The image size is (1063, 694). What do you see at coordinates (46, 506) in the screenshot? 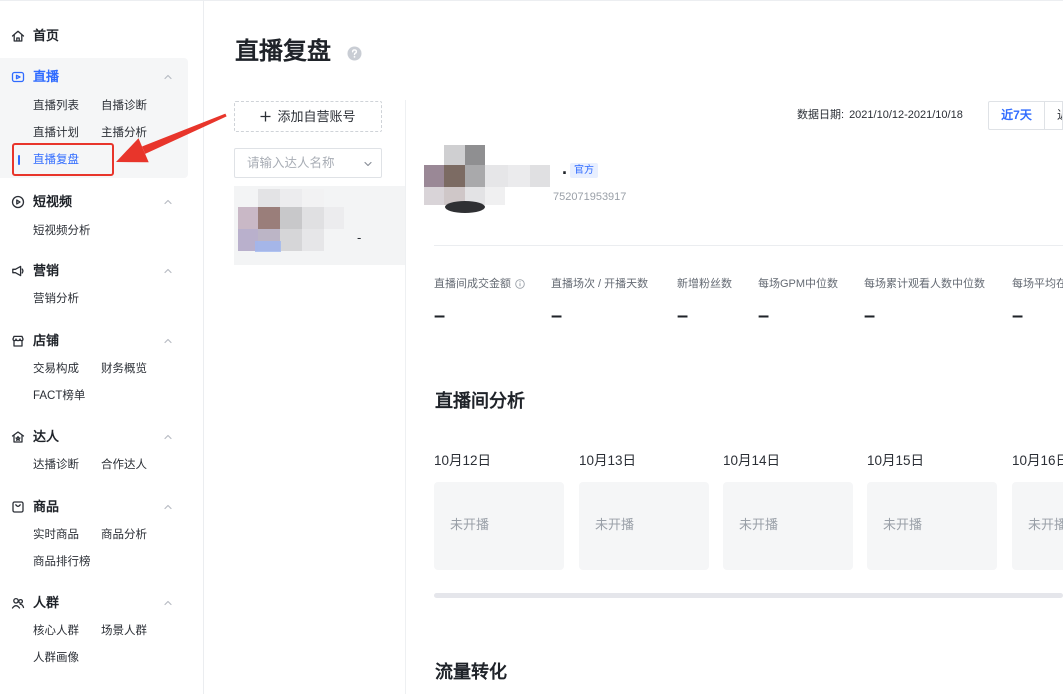
I see `nav-section-product-label: 商品` at bounding box center [46, 506].